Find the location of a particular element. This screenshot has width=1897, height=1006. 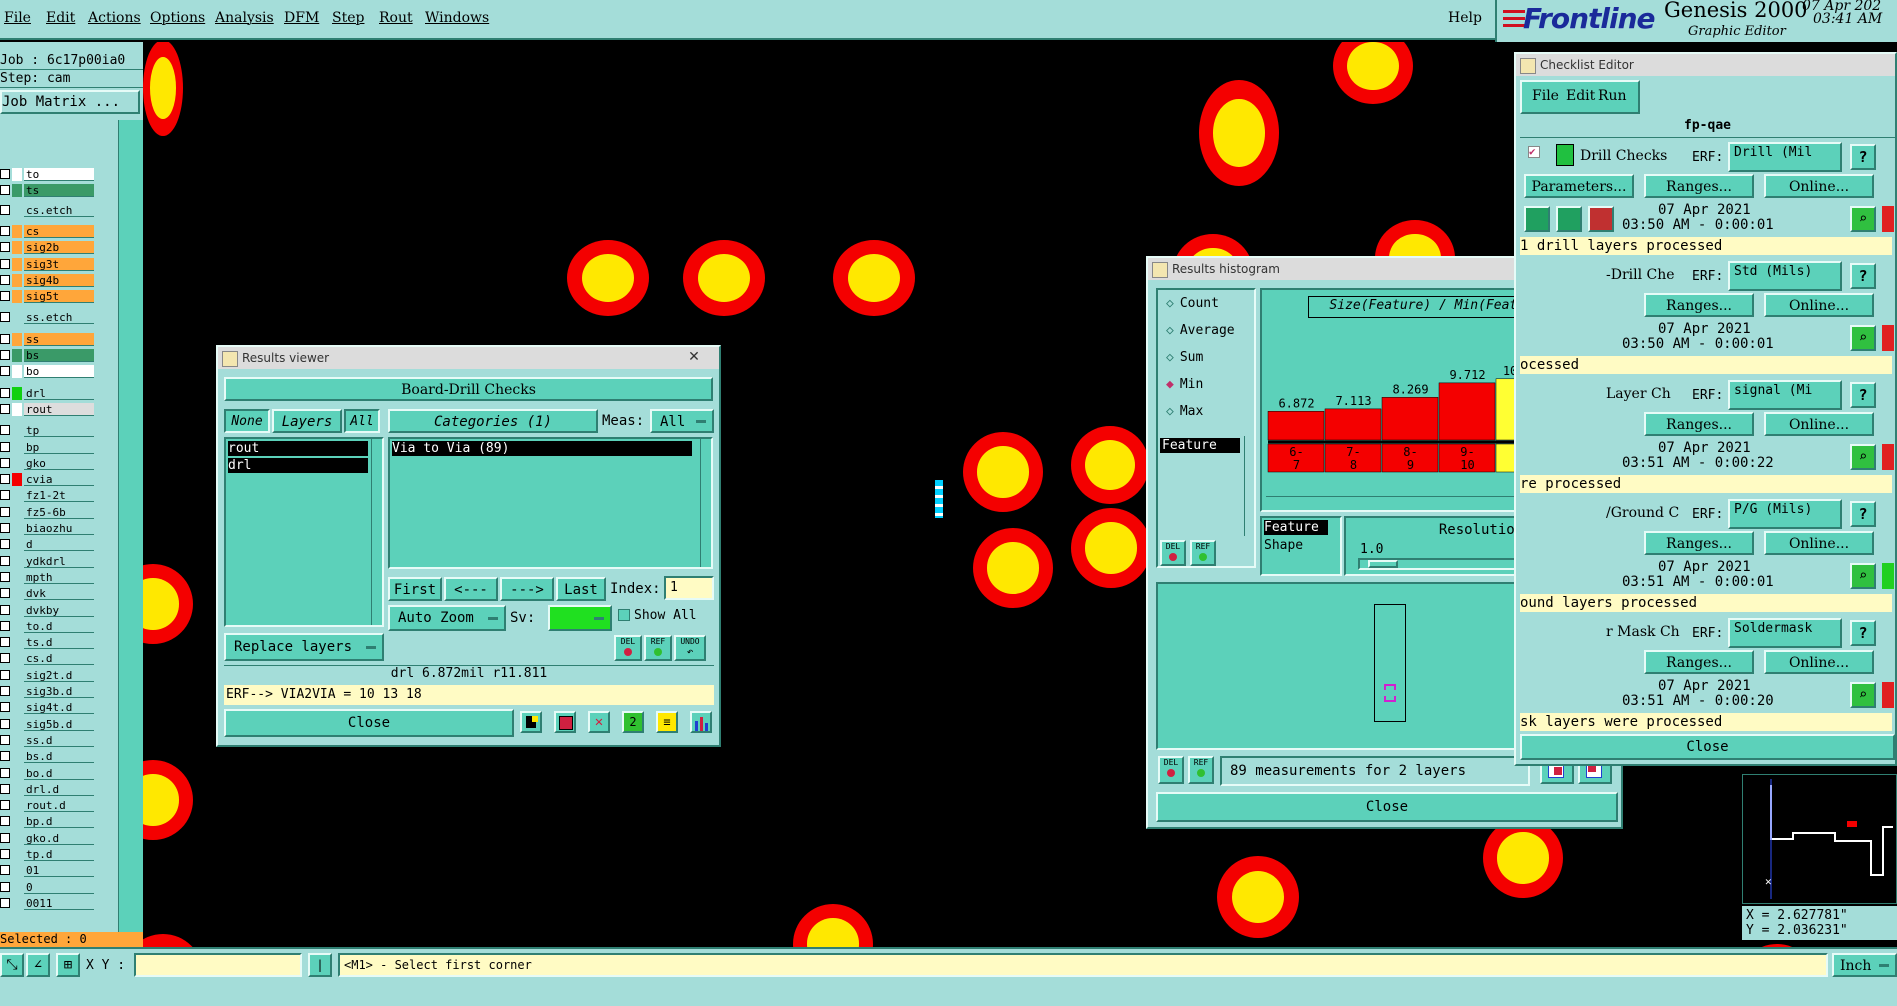

layer-row-ts: ts is located at coordinates (59, 191).